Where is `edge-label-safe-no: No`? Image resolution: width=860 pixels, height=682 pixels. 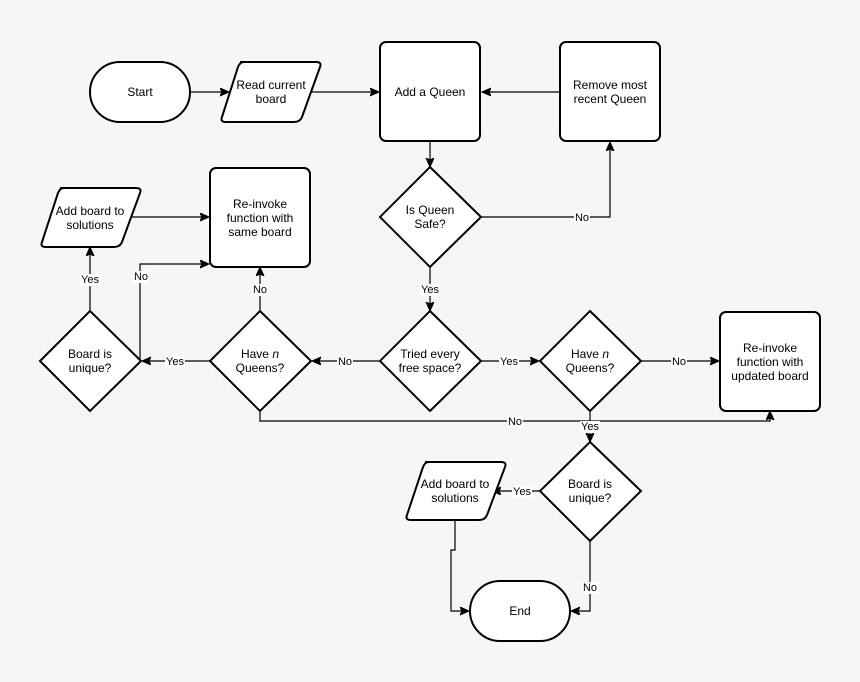 edge-label-safe-no: No is located at coordinates (582, 218).